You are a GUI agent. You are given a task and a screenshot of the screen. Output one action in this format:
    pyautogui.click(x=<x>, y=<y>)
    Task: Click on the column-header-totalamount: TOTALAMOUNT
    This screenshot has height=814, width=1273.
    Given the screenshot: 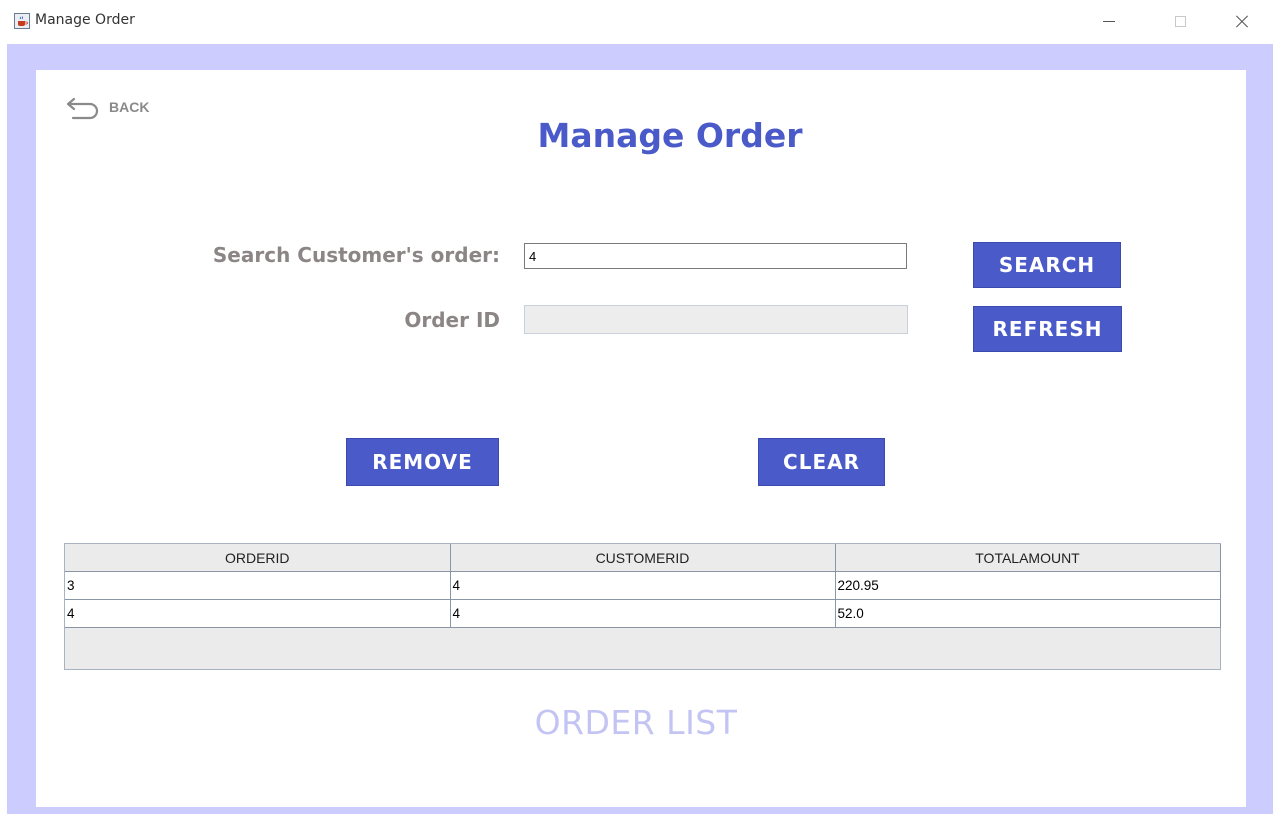 What is the action you would take?
    pyautogui.click(x=1028, y=558)
    